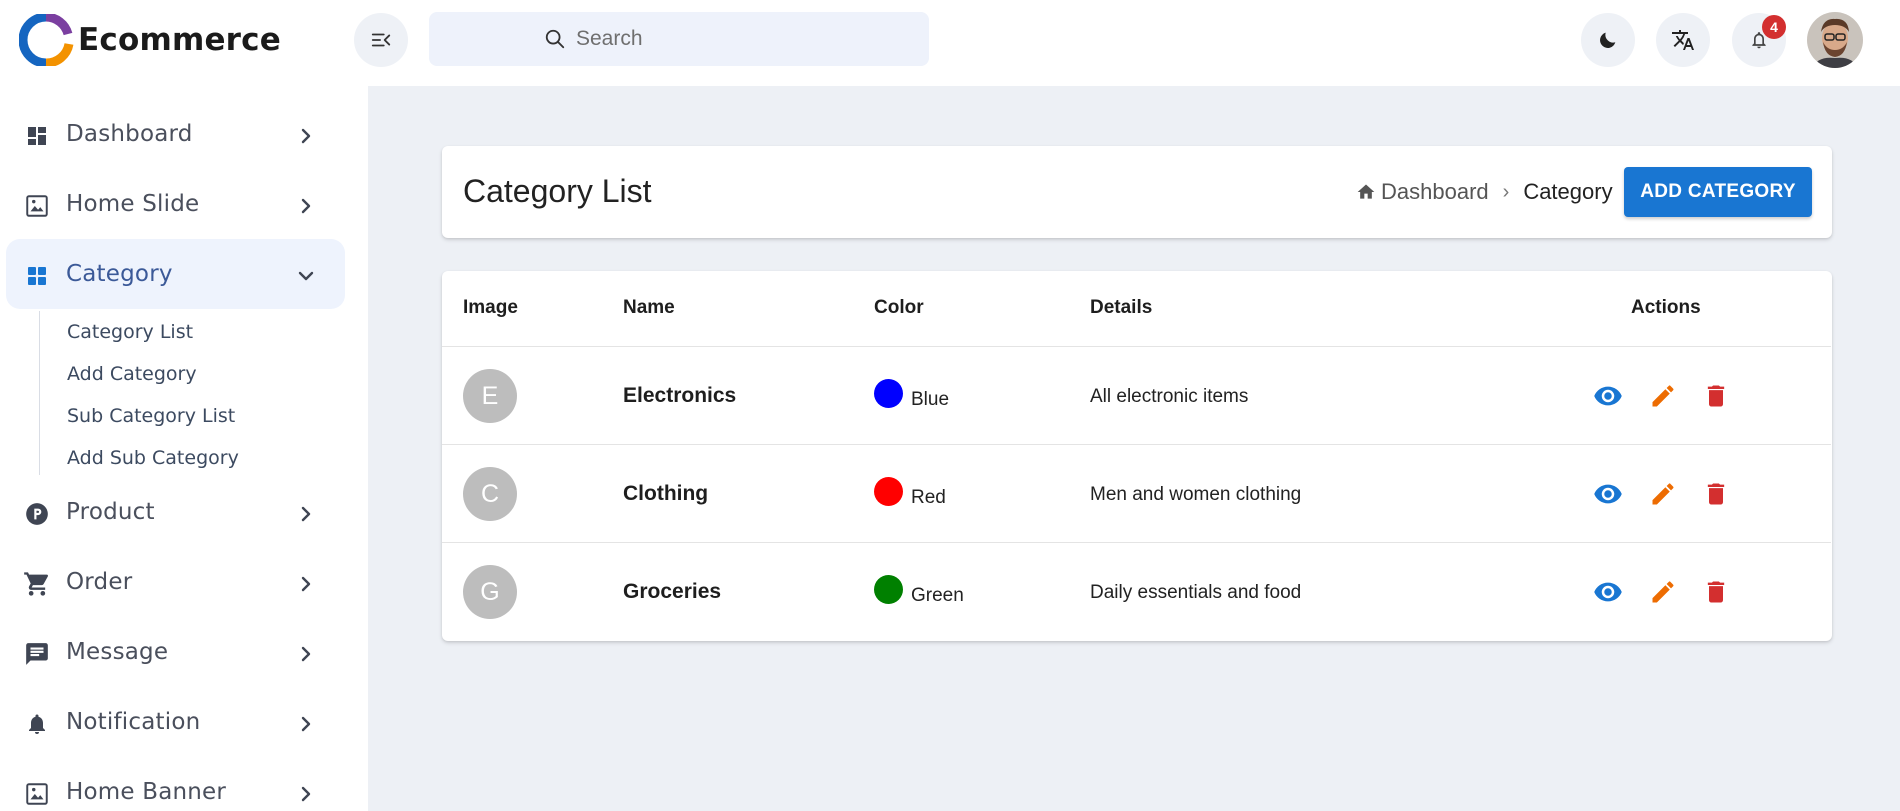  Describe the element at coordinates (672, 591) in the screenshot. I see `category-name: Groceries` at that location.